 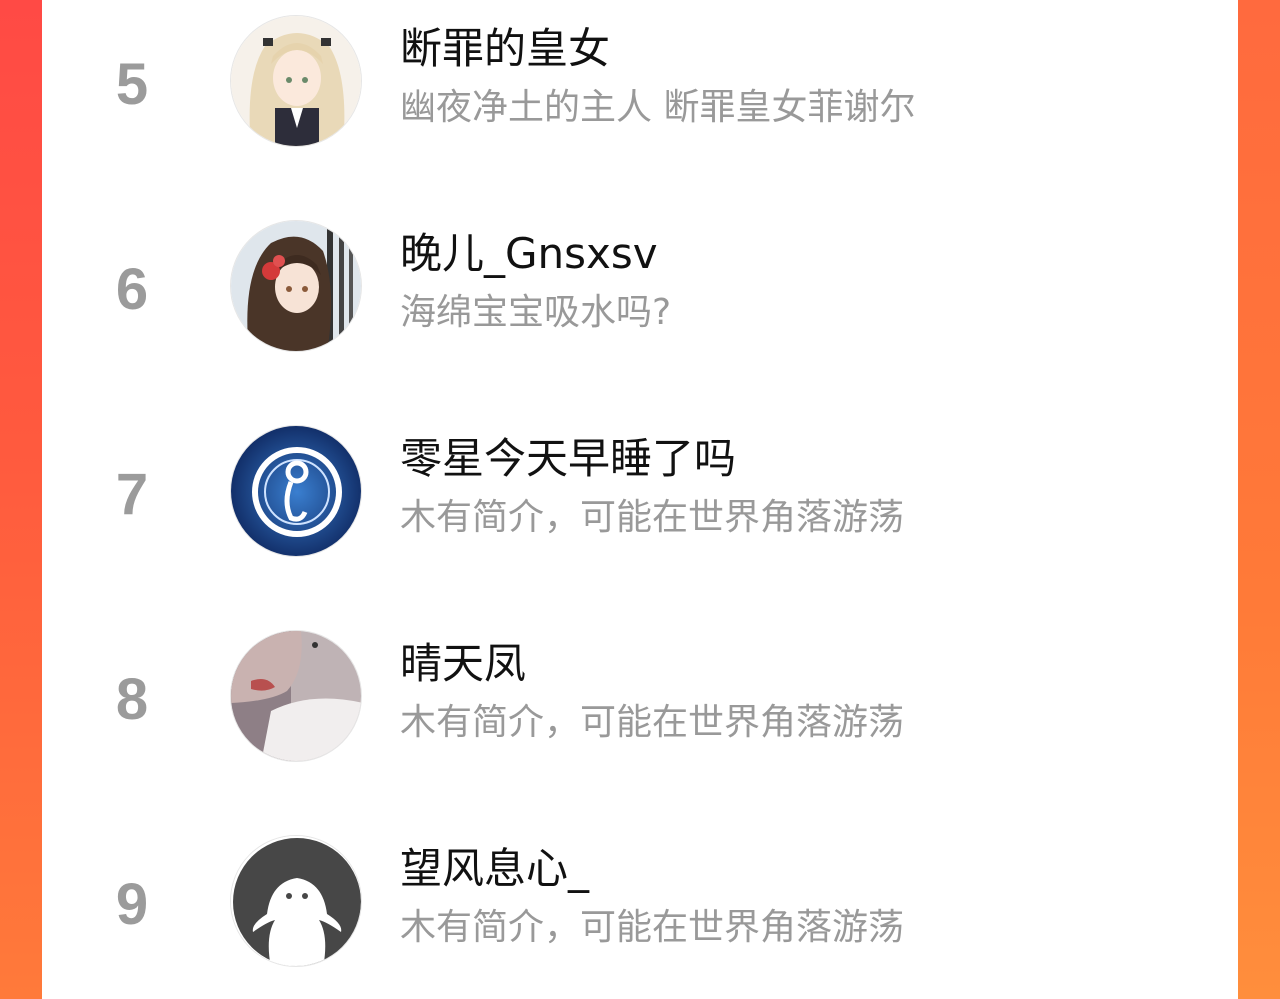 I want to click on user-bio: 幽夜净土的主人 断罪皇女菲谢尔, so click(x=658, y=107).